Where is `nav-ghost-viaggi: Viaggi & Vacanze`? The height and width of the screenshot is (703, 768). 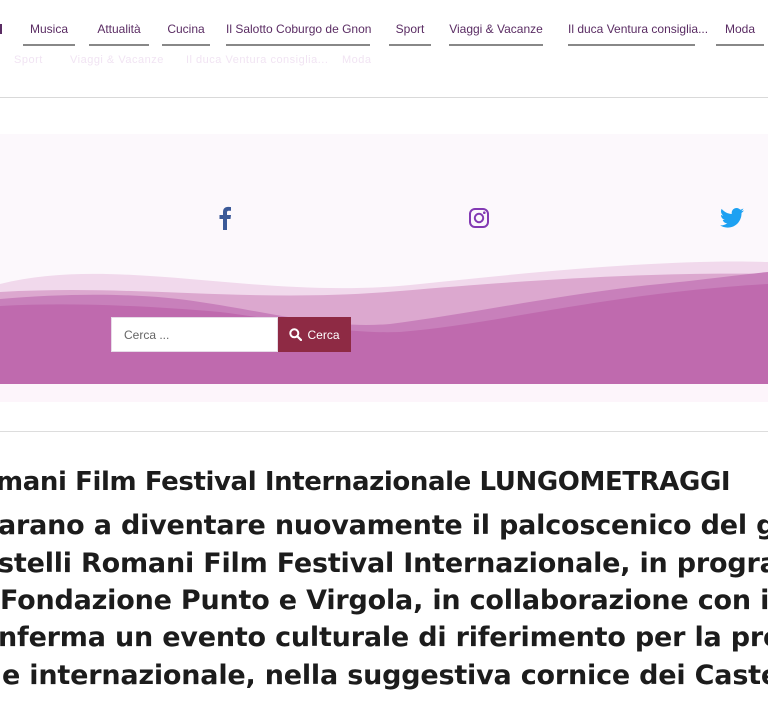 nav-ghost-viaggi: Viaggi & Vacanze is located at coordinates (117, 60).